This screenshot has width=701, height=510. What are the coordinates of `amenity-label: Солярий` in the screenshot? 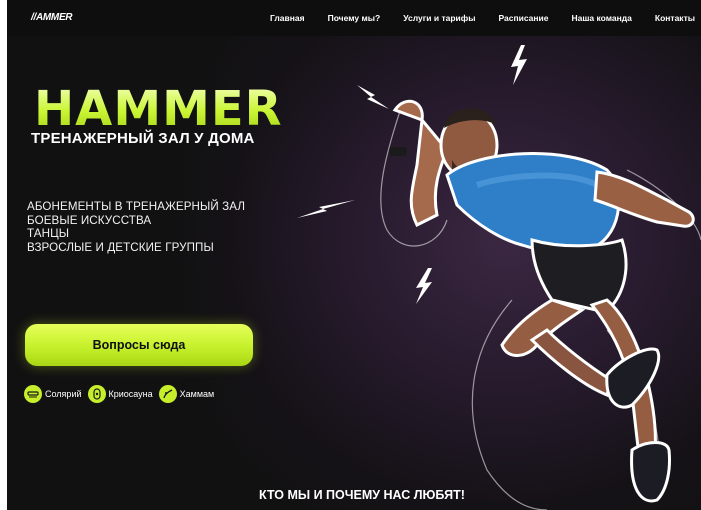 It's located at (63, 394).